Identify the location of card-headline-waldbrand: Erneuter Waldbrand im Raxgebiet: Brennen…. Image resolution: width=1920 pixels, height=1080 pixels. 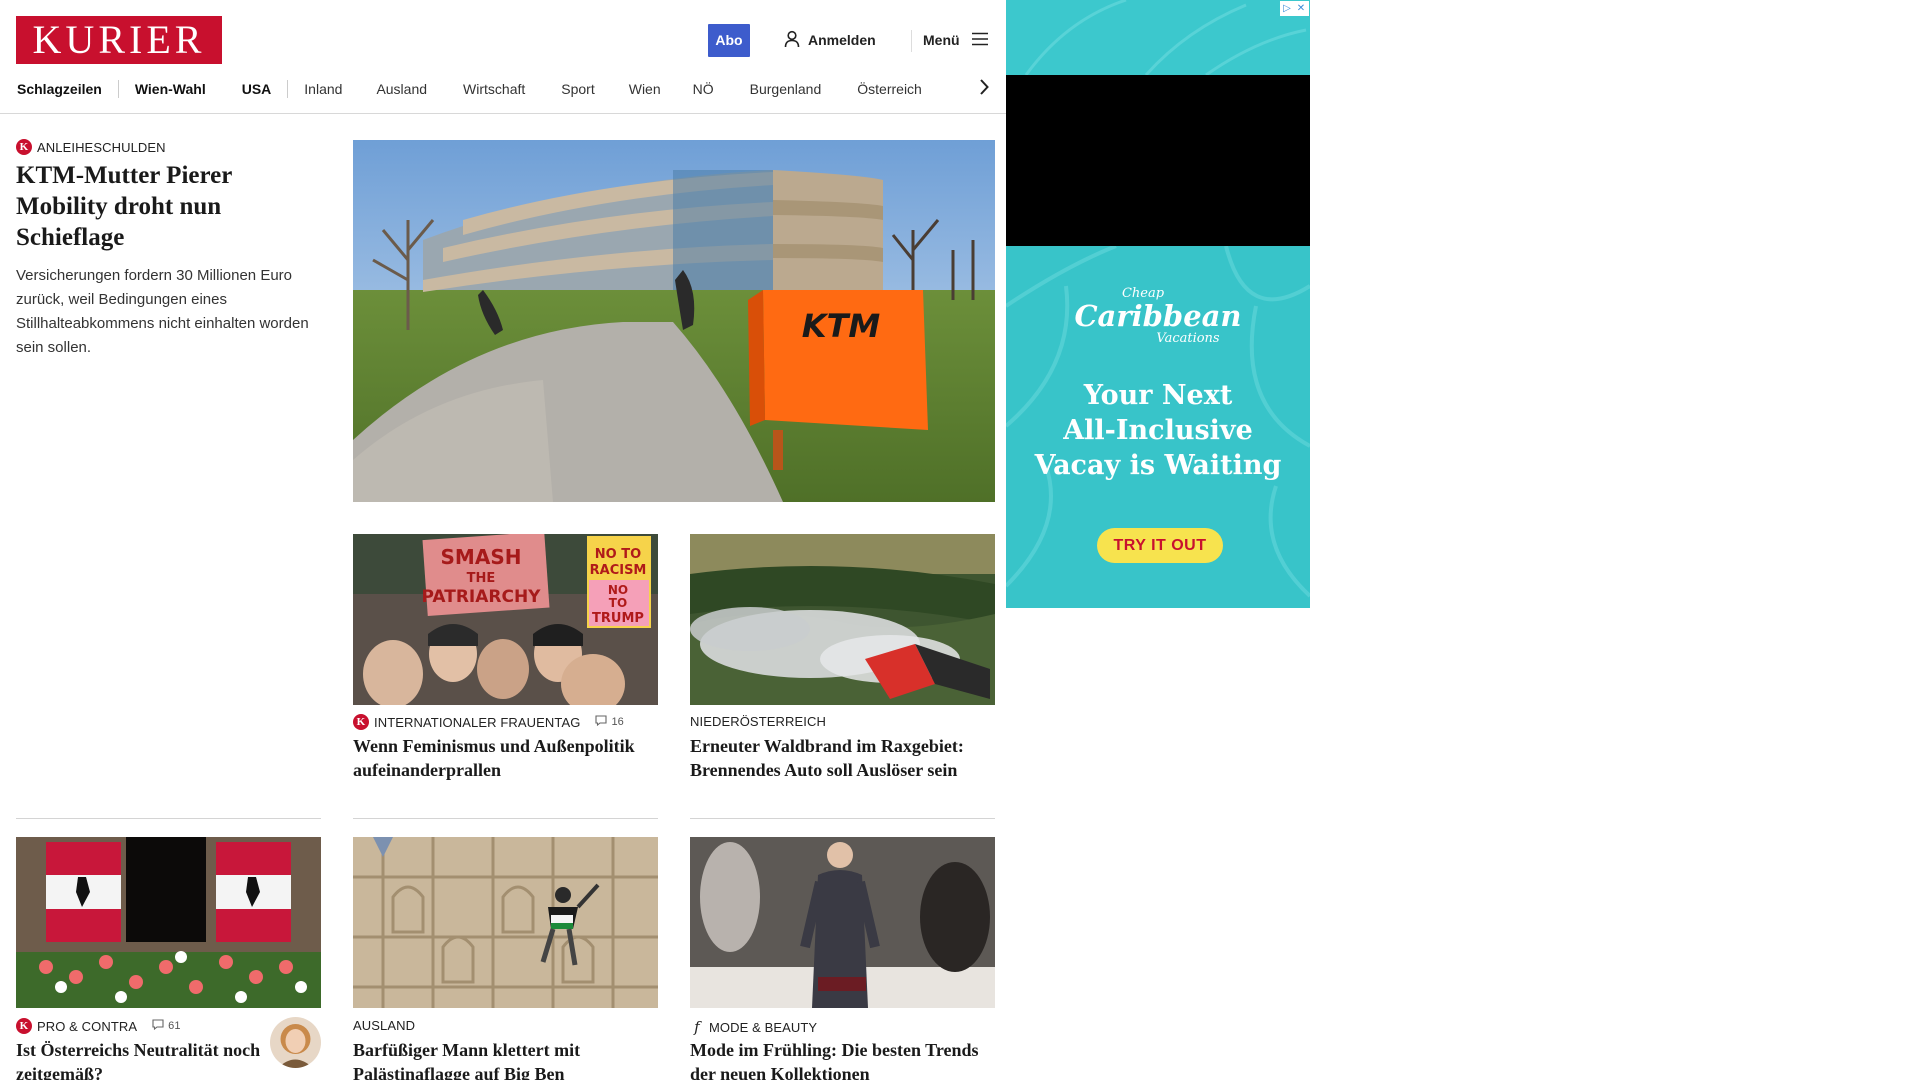
(842, 758).